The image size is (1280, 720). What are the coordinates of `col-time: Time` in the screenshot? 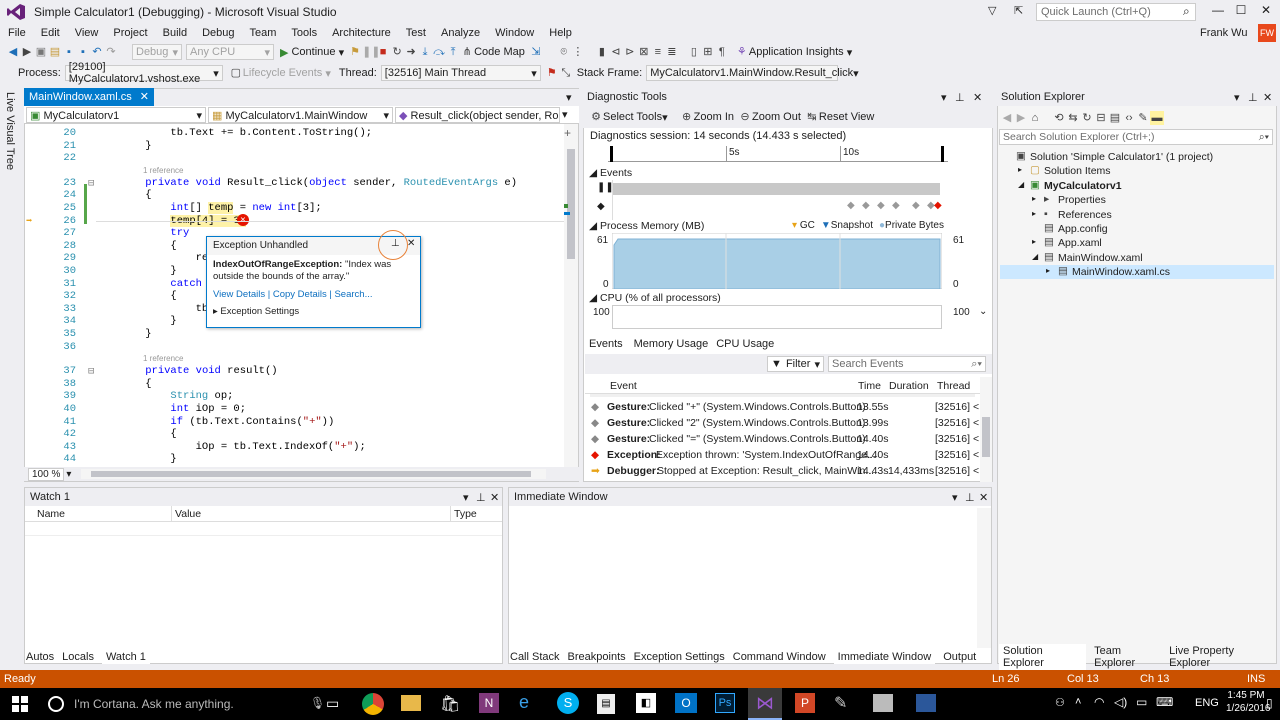 It's located at (869, 386).